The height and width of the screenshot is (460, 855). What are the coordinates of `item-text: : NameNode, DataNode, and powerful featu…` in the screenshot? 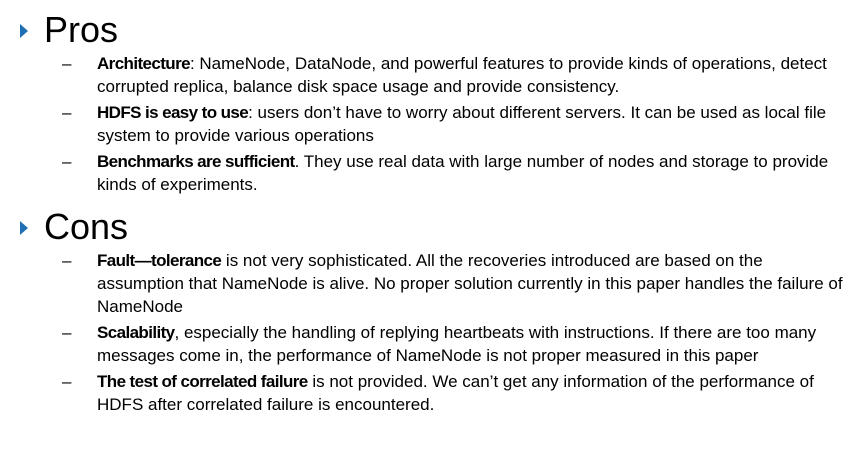 It's located at (462, 75).